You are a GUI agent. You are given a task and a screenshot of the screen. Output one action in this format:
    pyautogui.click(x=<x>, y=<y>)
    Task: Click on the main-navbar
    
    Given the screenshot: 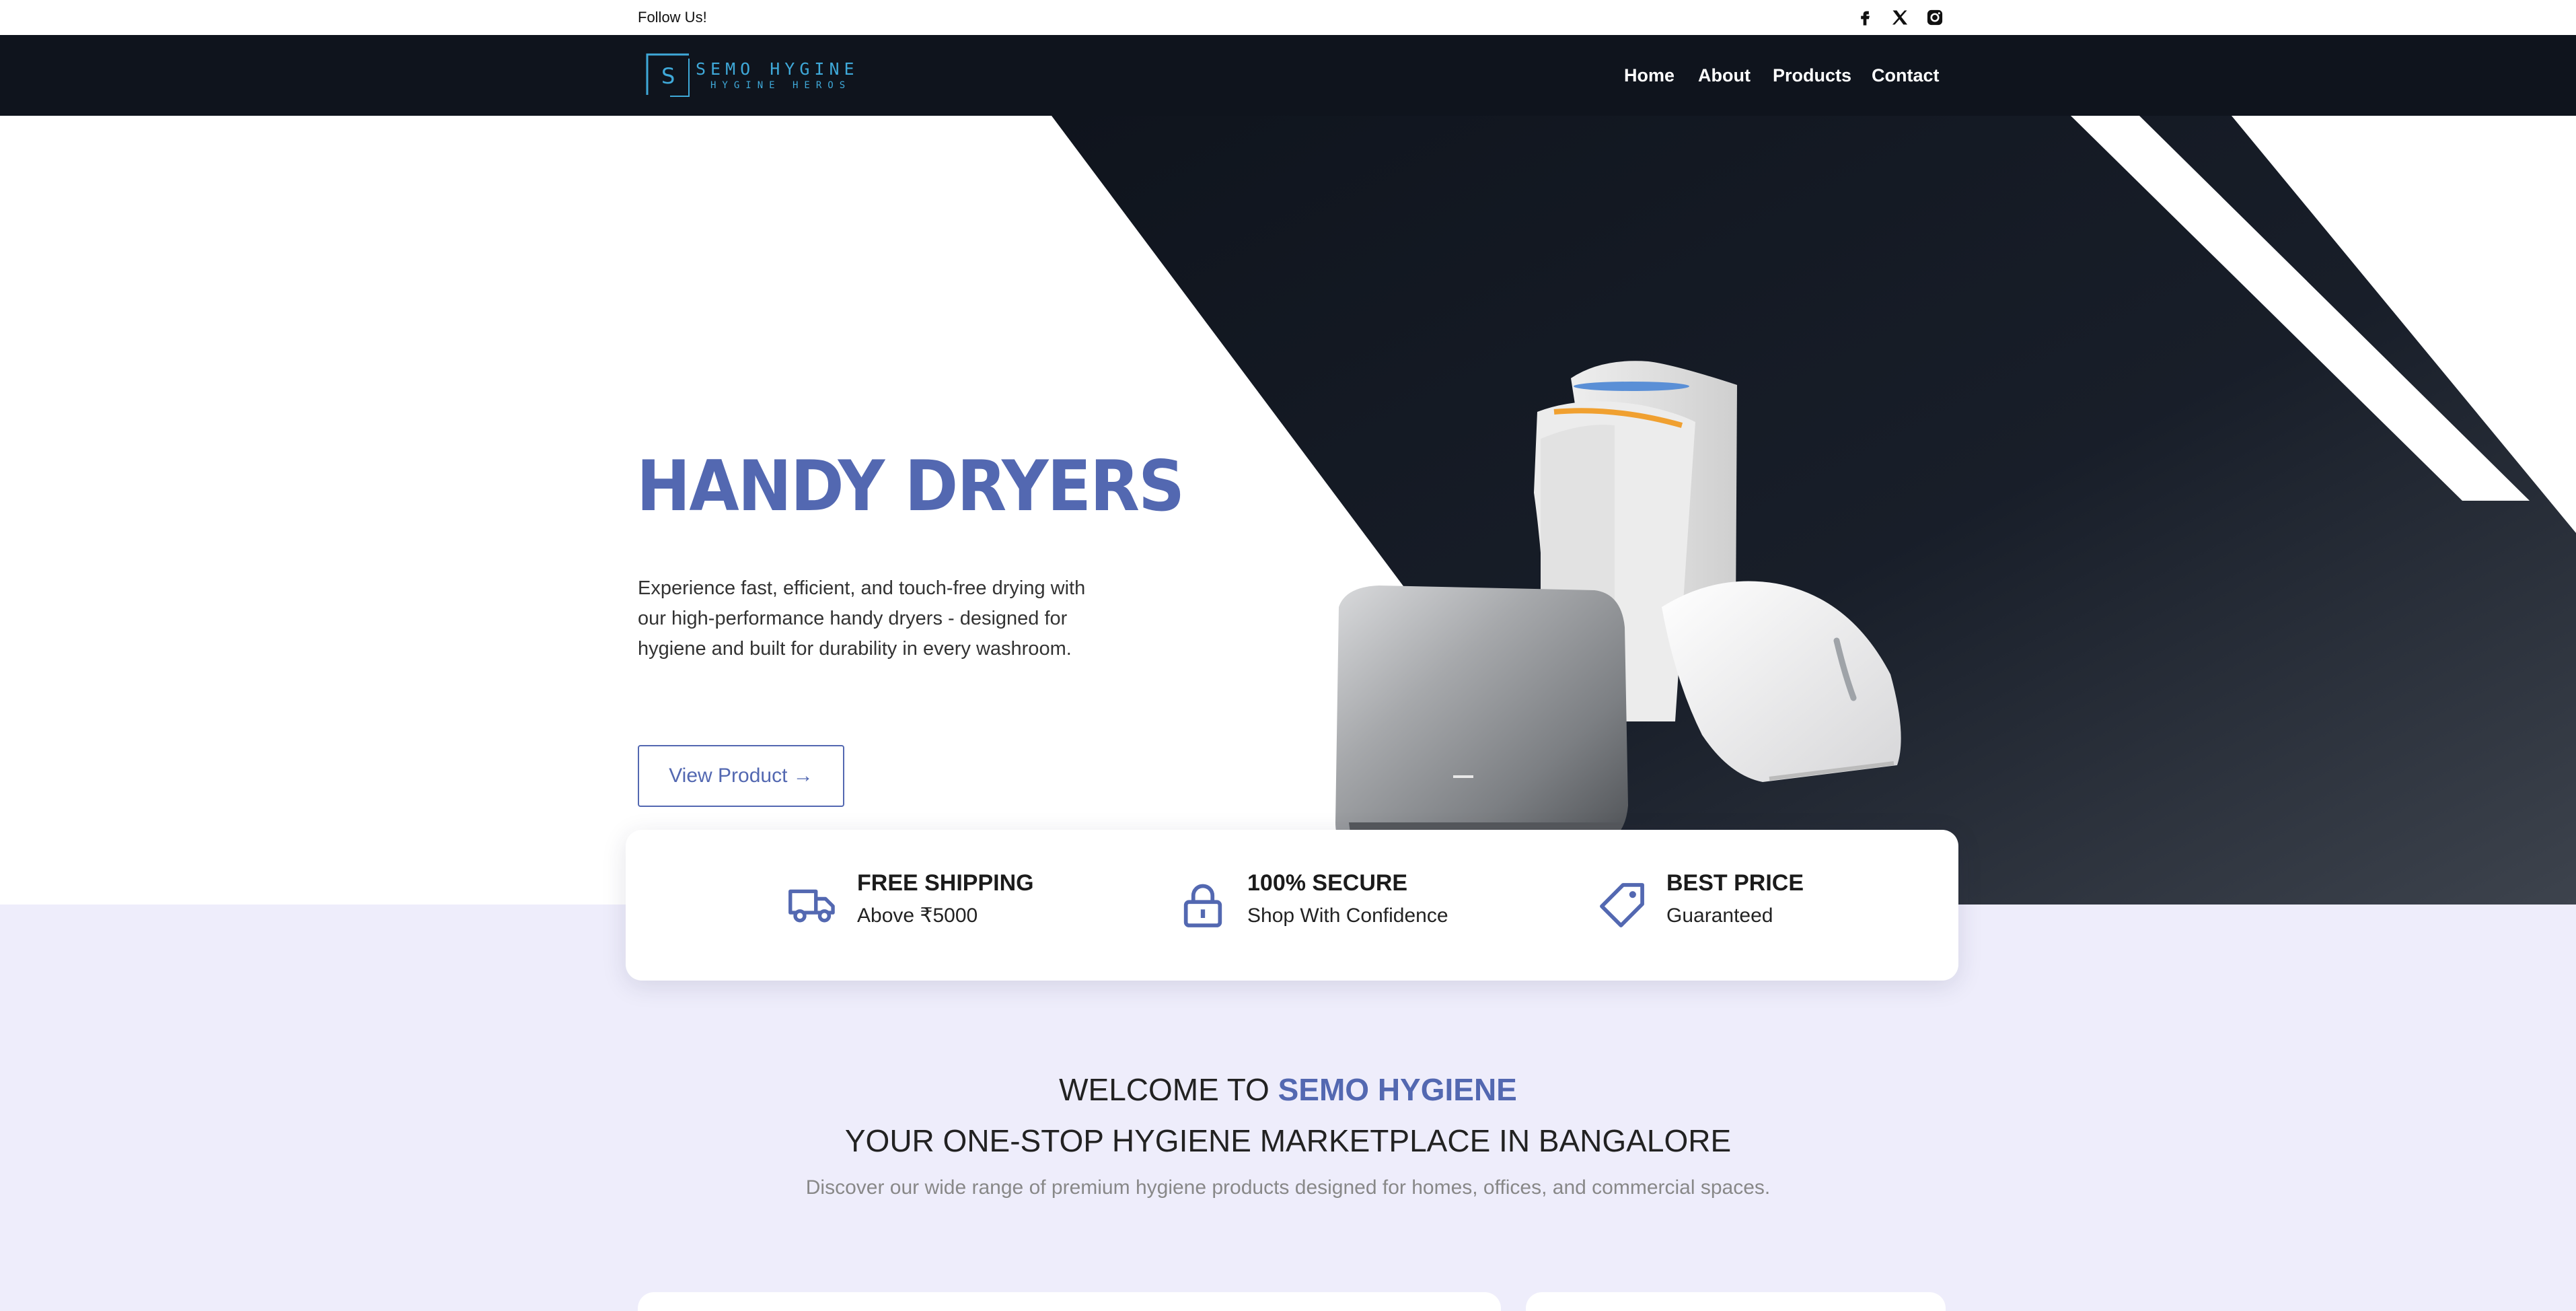 What is the action you would take?
    pyautogui.click(x=1288, y=76)
    